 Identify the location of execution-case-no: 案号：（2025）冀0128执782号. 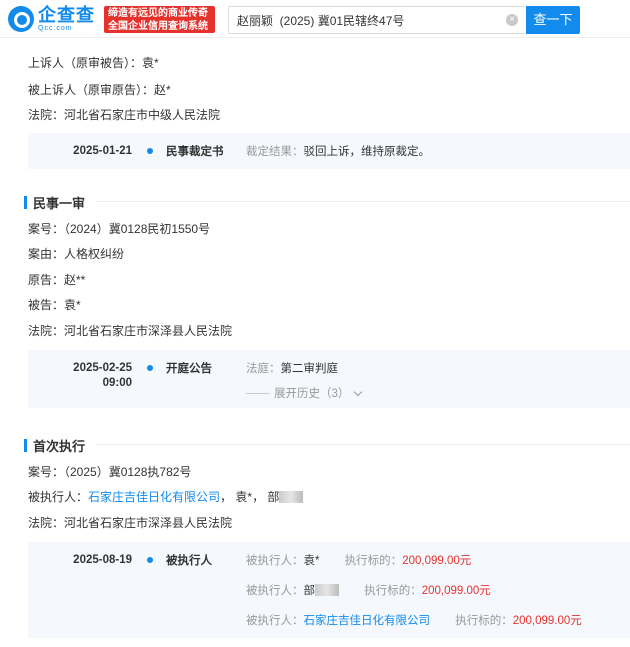
(110, 472).